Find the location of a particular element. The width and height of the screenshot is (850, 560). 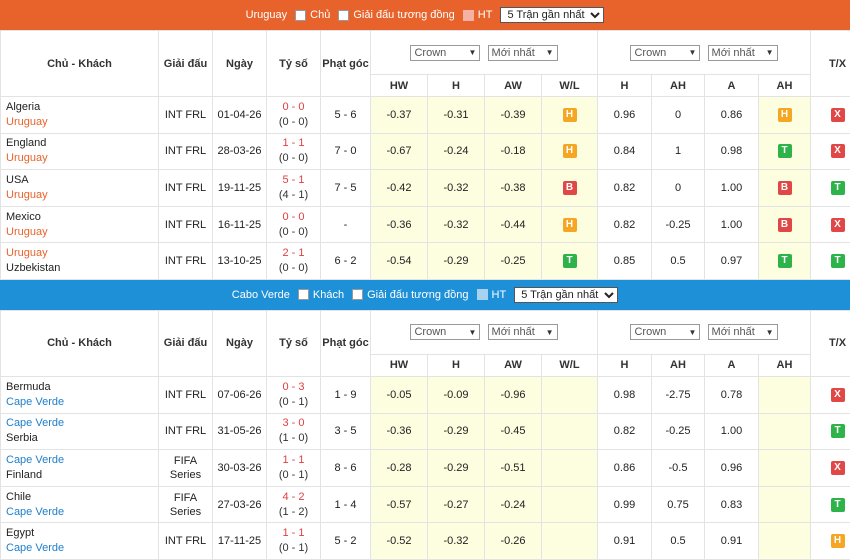

match-teams: Algeria Uruguay is located at coordinates (80, 115).